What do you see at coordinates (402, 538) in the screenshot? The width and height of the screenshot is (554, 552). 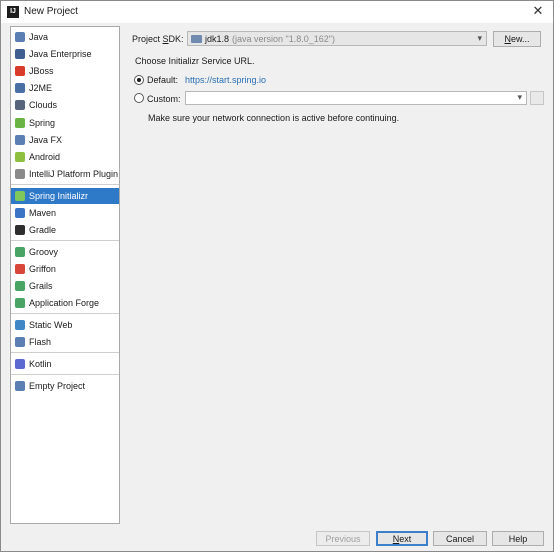 I see `next-button: Next` at bounding box center [402, 538].